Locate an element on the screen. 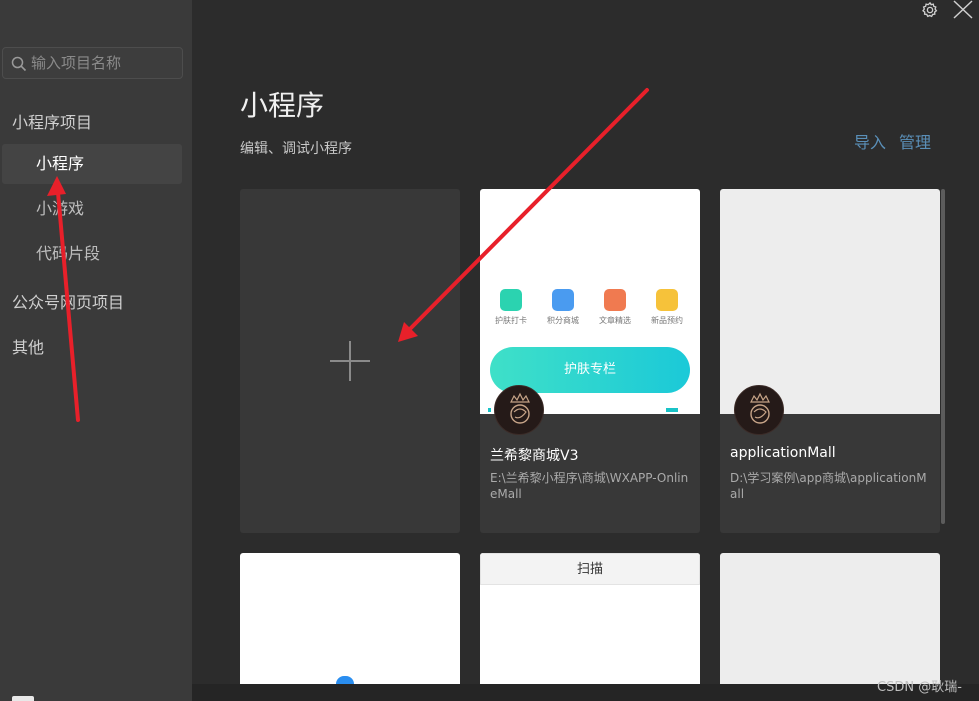 The width and height of the screenshot is (979, 701). search-box is located at coordinates (92, 63).